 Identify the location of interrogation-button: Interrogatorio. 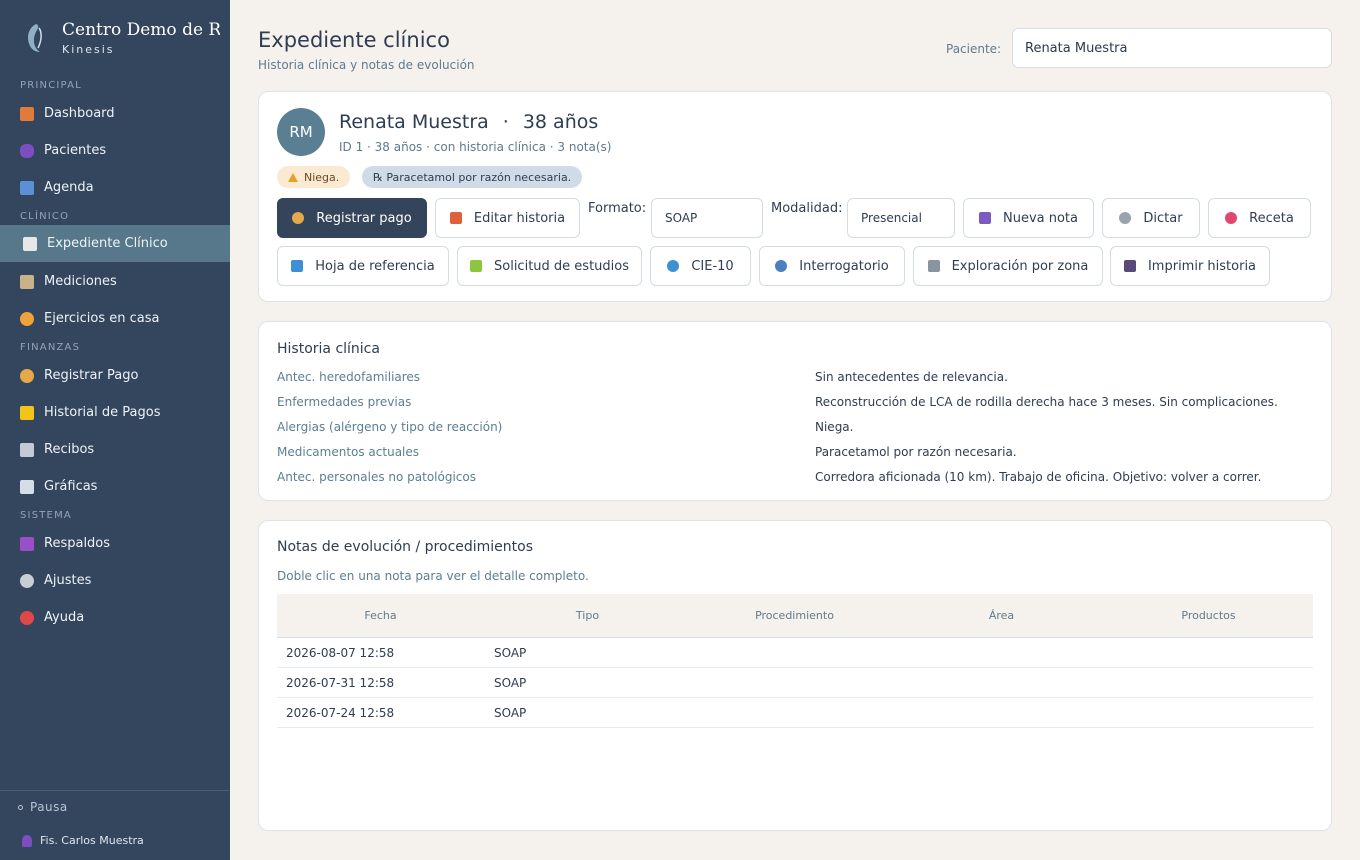
(832, 266).